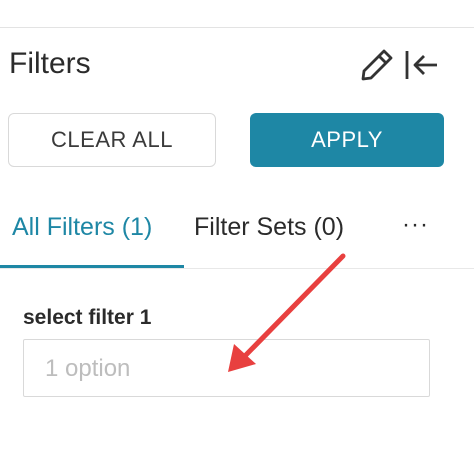 This screenshot has height=450, width=474. I want to click on collapse-button, so click(421, 65).